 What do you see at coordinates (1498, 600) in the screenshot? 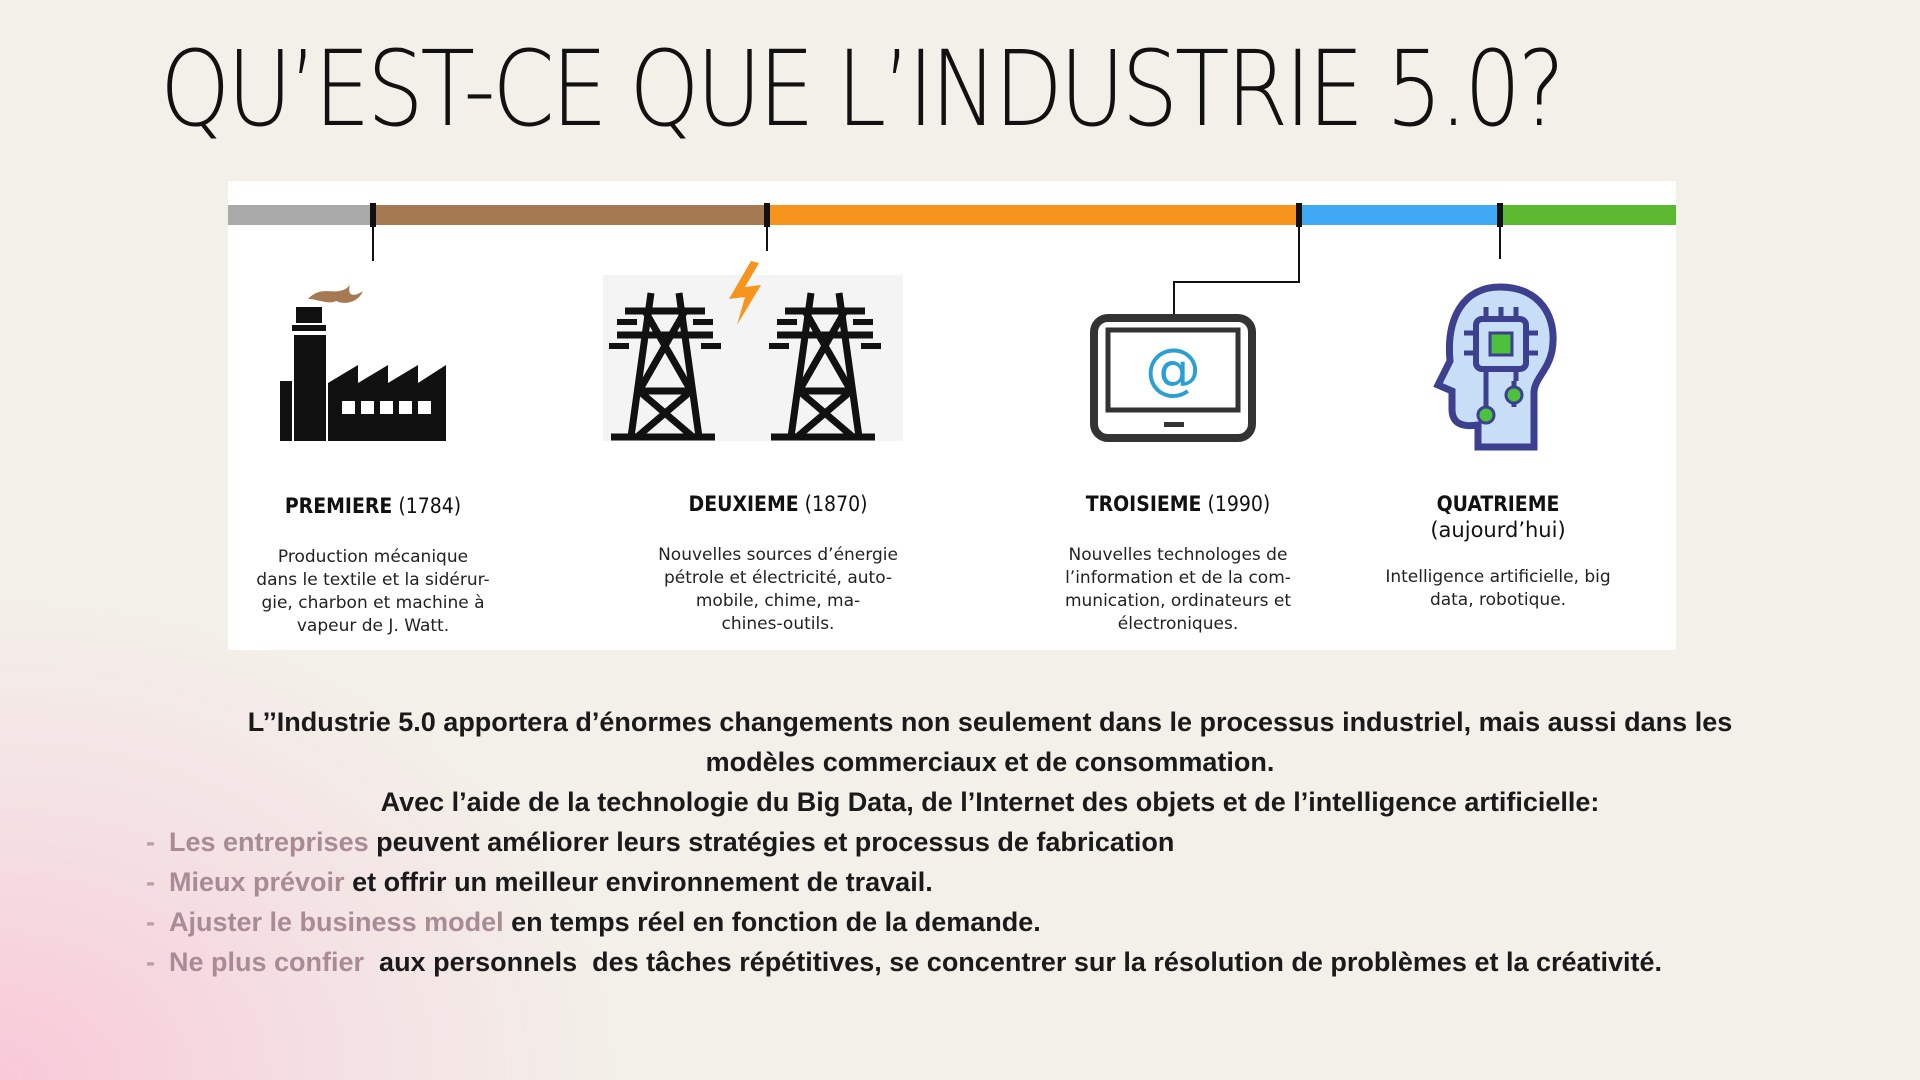
I see `era-fourth-desc-line: data, robotique.` at bounding box center [1498, 600].